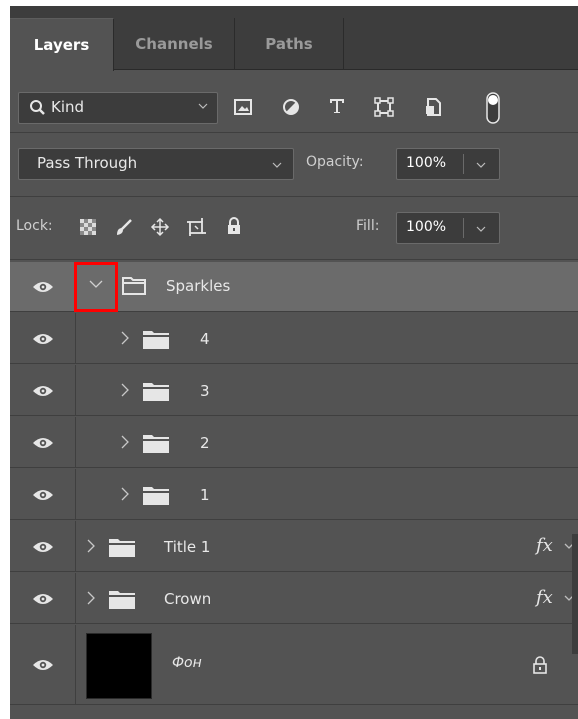 This screenshot has width=578, height=719. I want to click on tab-layers: Layers, so click(62, 44).